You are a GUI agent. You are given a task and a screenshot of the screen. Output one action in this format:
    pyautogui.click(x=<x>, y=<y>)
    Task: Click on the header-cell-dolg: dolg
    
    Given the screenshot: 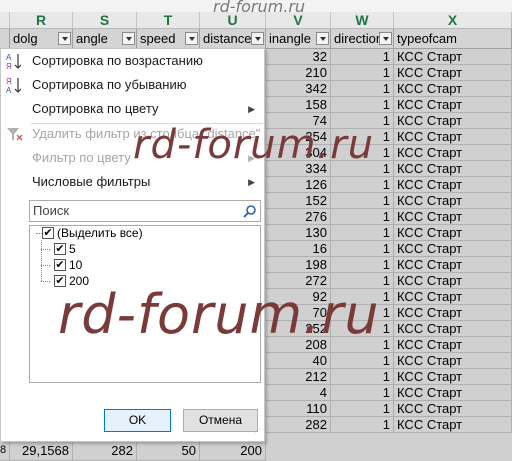 What is the action you would take?
    pyautogui.click(x=41, y=39)
    